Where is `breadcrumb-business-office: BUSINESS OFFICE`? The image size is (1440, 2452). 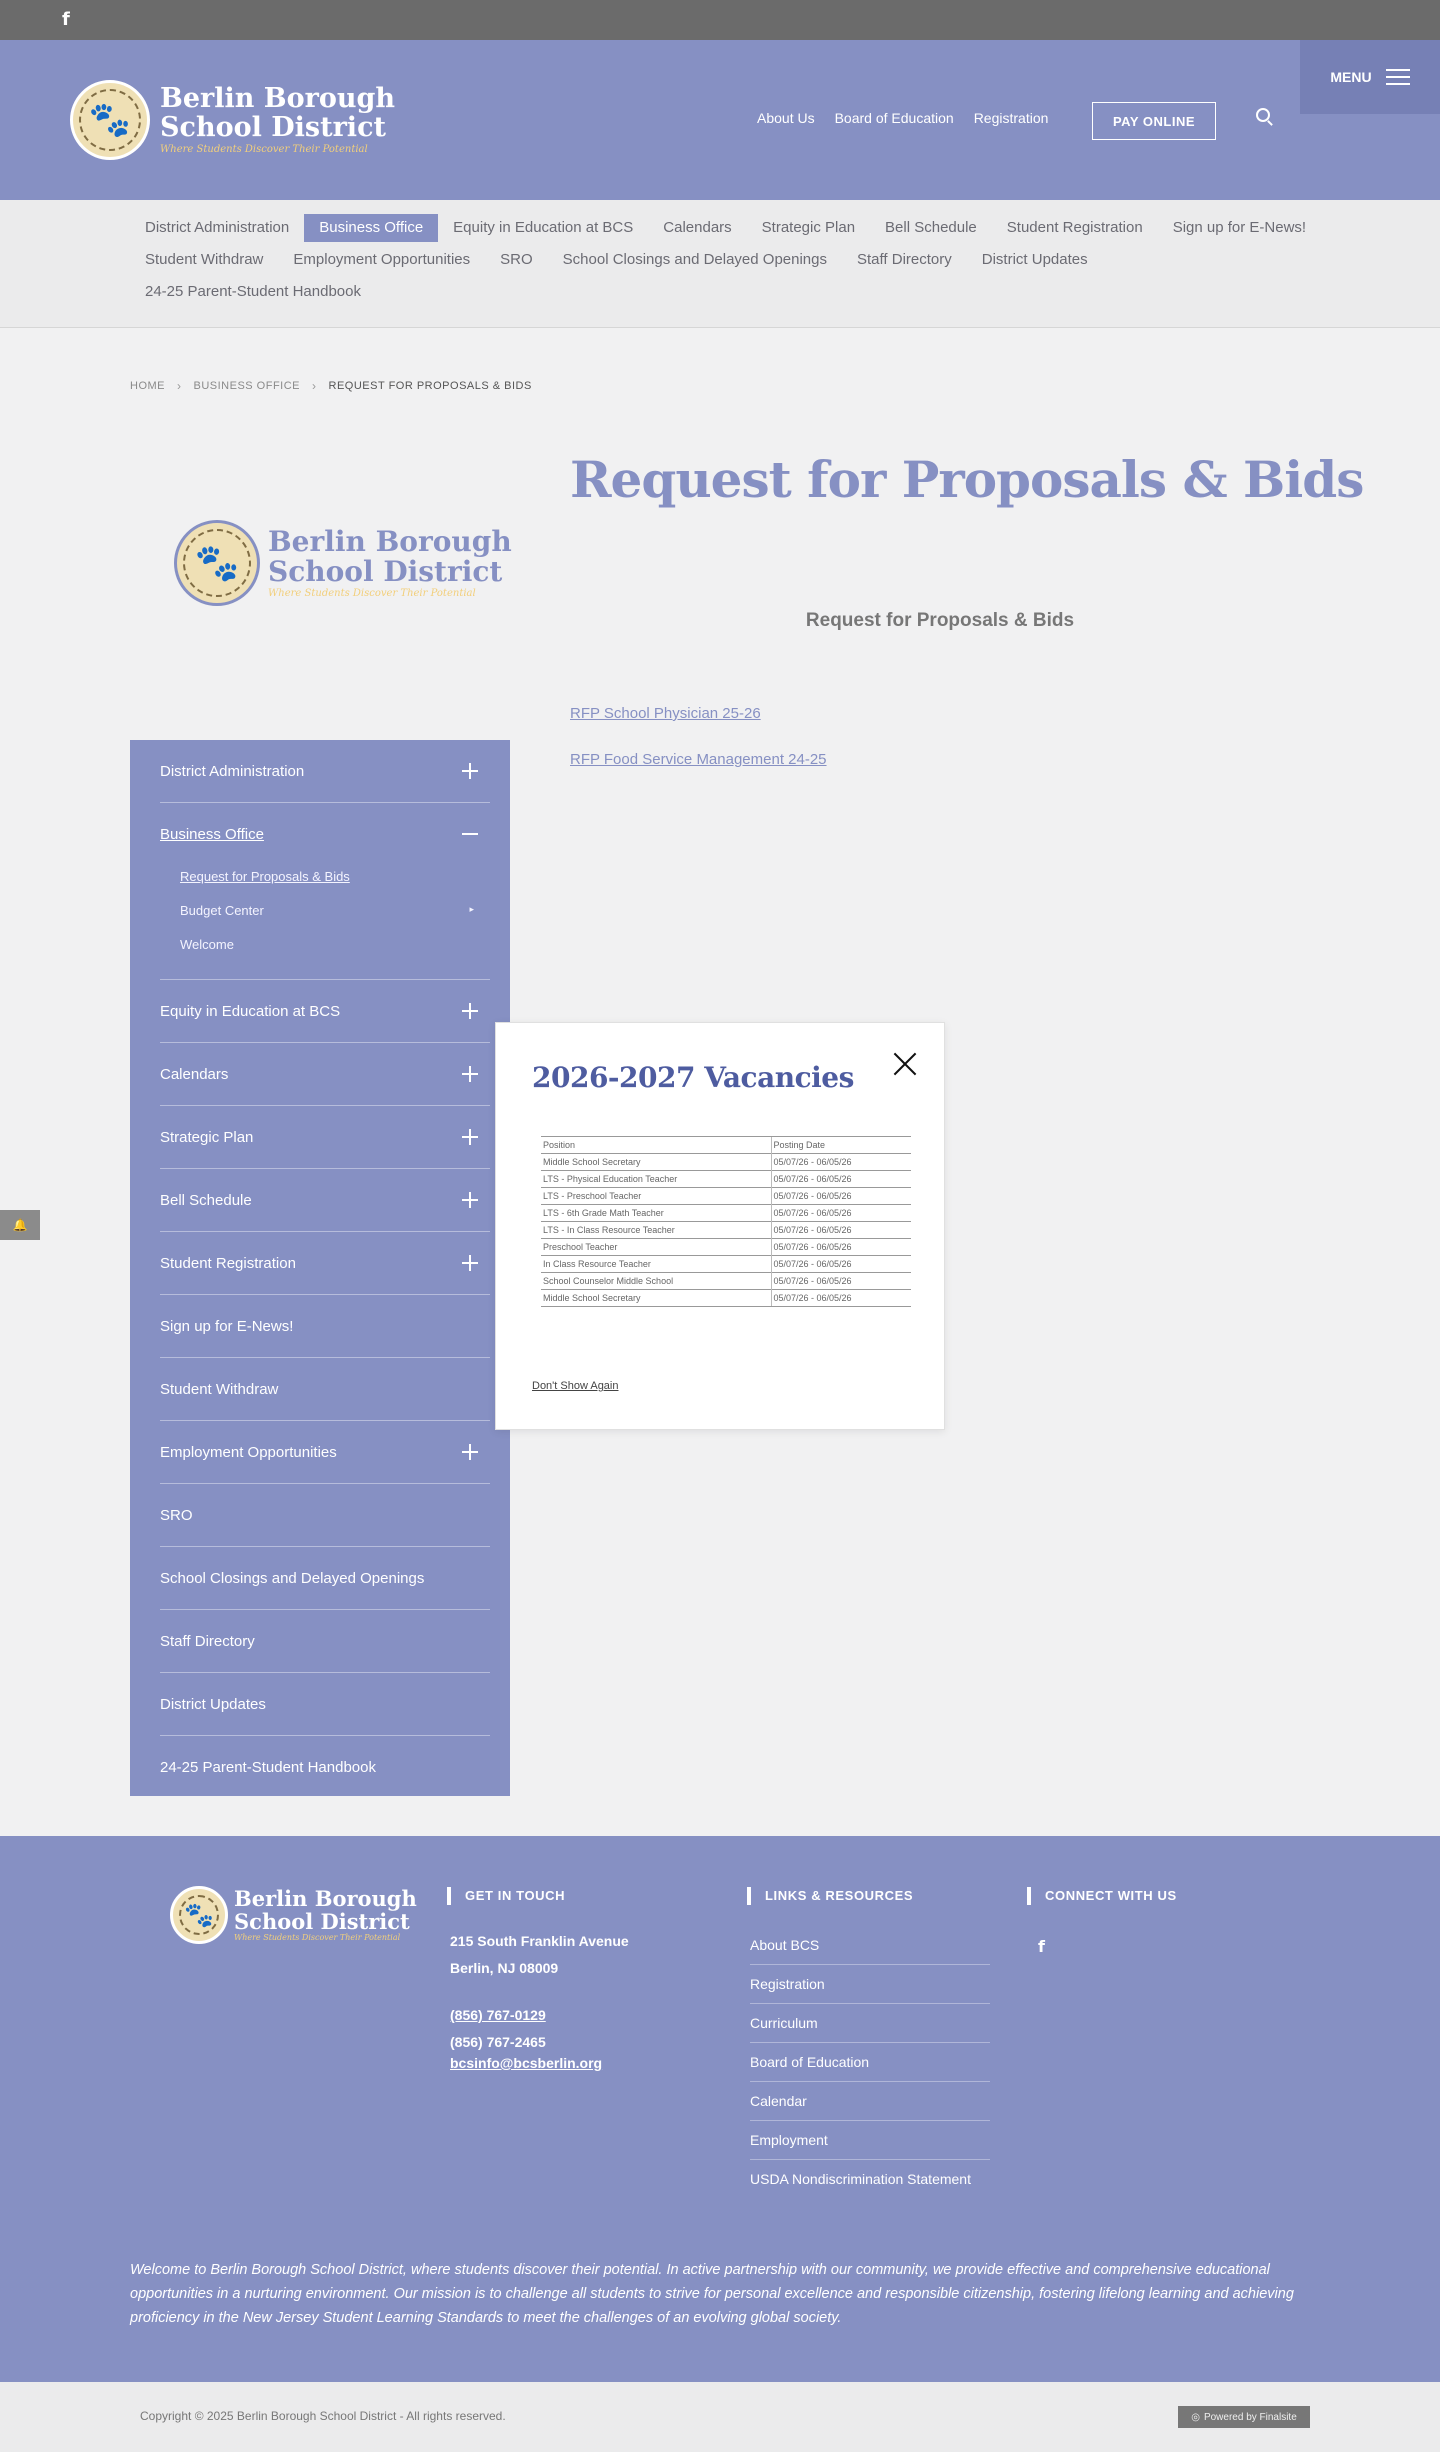
breadcrumb-business-office: BUSINESS OFFICE is located at coordinates (247, 386).